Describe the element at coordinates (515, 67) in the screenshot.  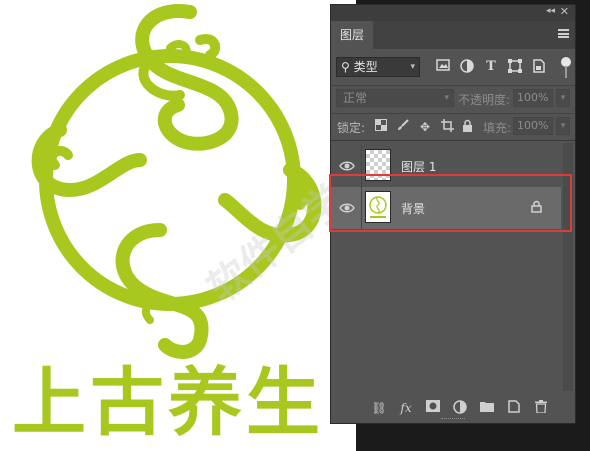
I see `shape-filter-icon` at that location.